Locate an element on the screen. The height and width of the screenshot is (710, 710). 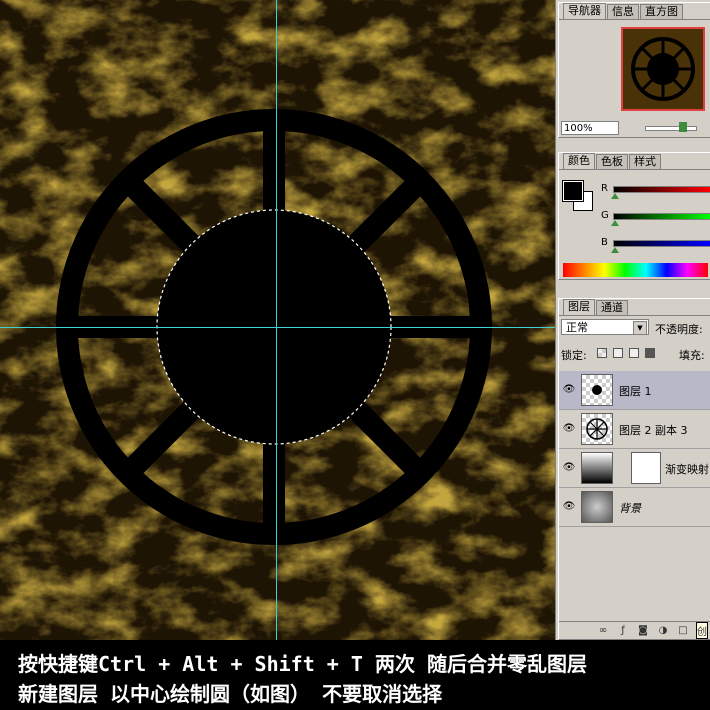
color-panel: 颜色 色板 样式 R G B is located at coordinates (634, 216).